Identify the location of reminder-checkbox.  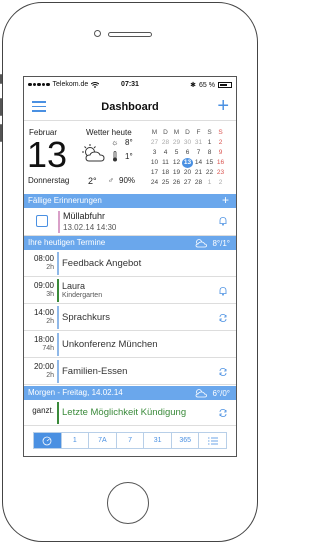
(42, 221).